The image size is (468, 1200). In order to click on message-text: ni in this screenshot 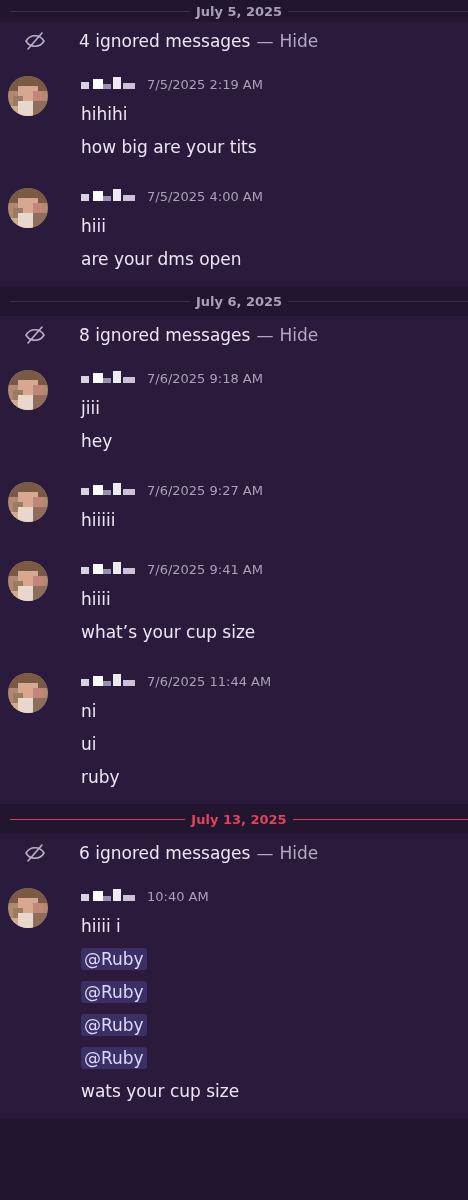, I will do `click(89, 711)`.